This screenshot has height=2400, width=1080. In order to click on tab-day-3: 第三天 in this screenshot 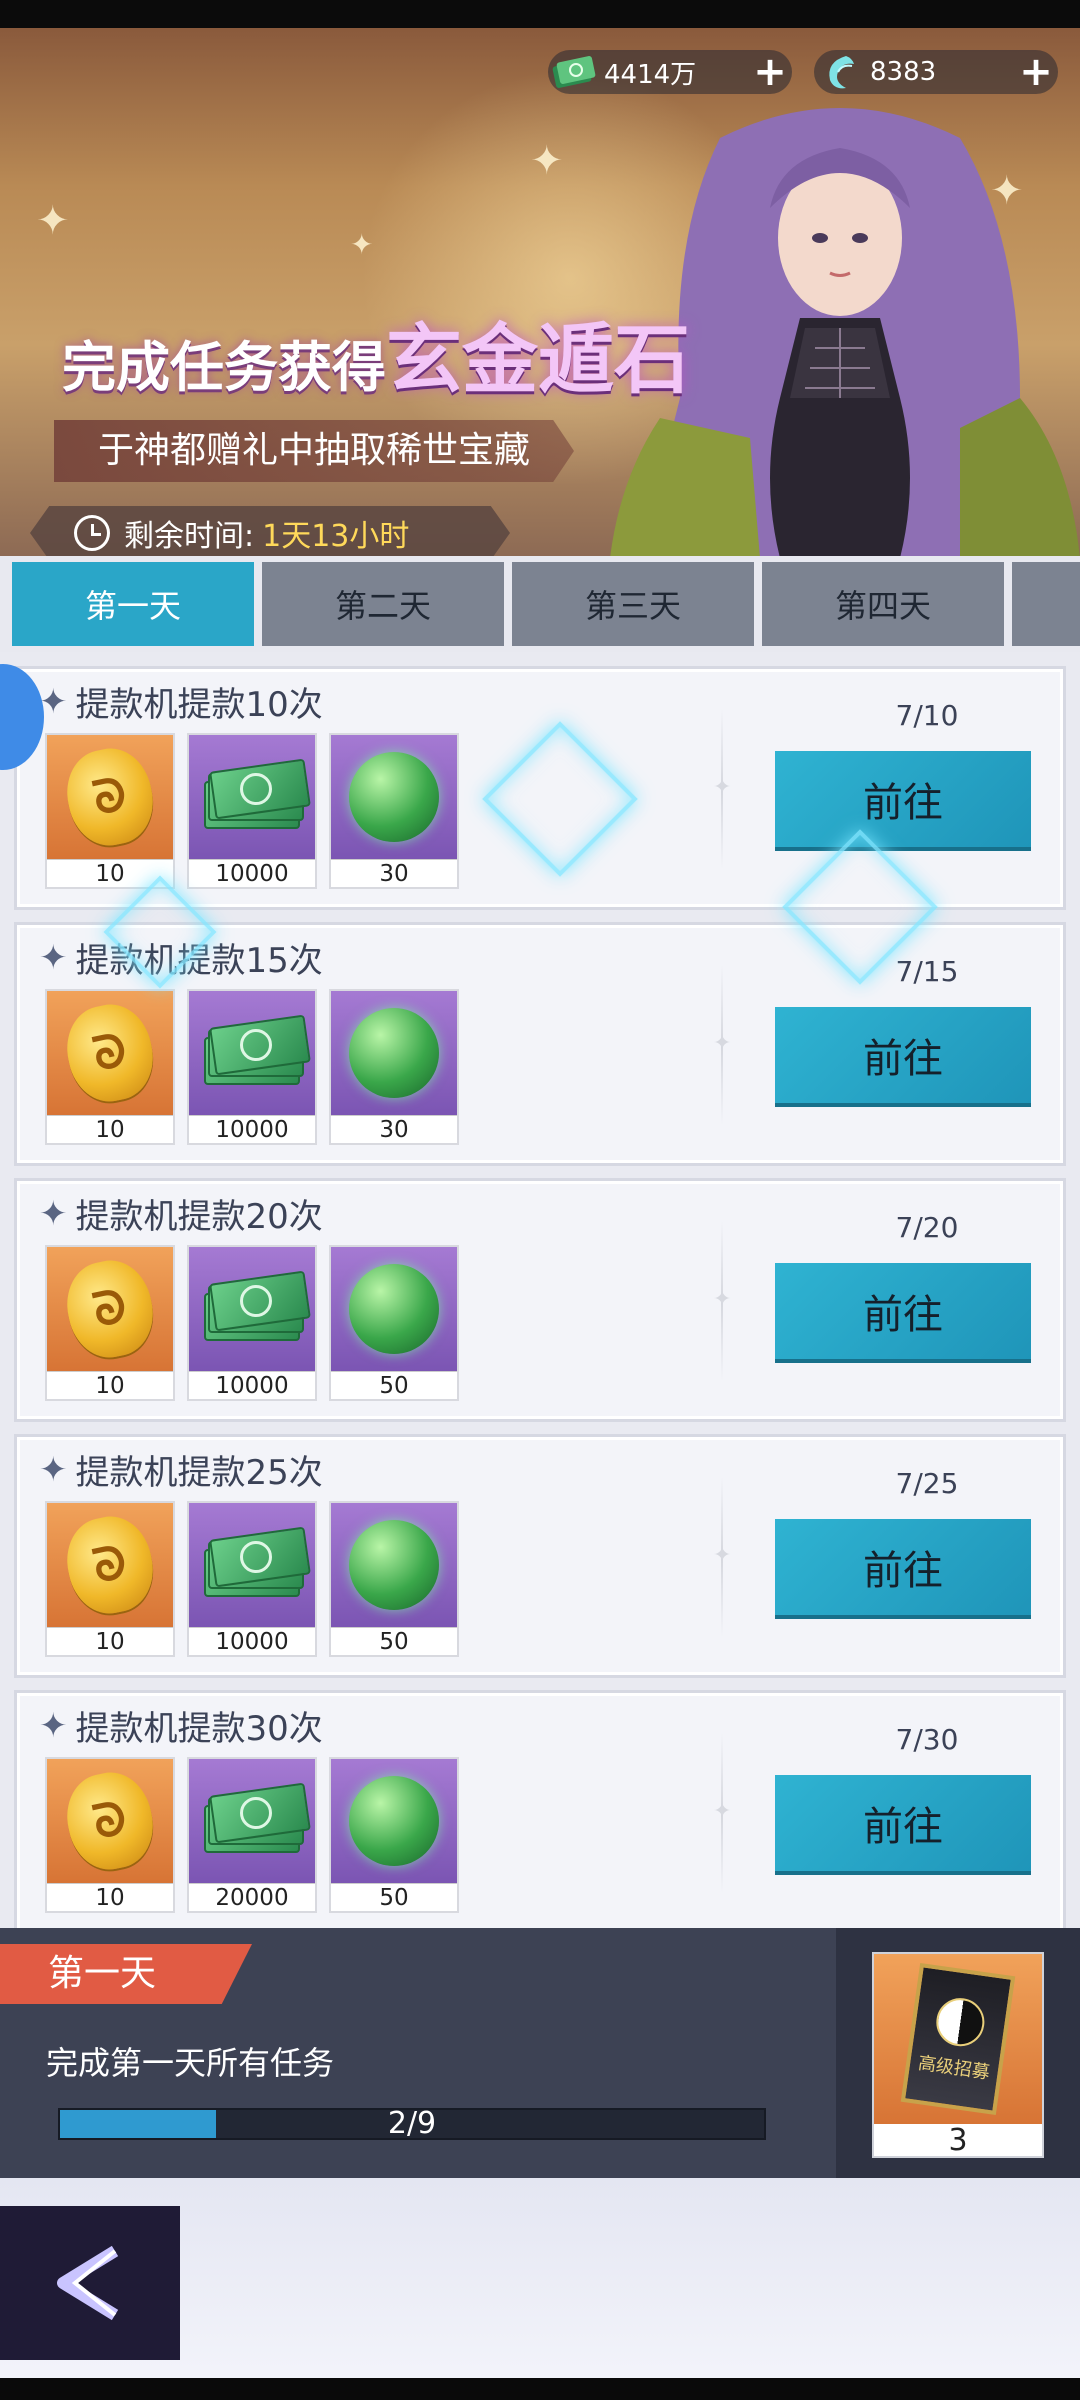, I will do `click(633, 604)`.